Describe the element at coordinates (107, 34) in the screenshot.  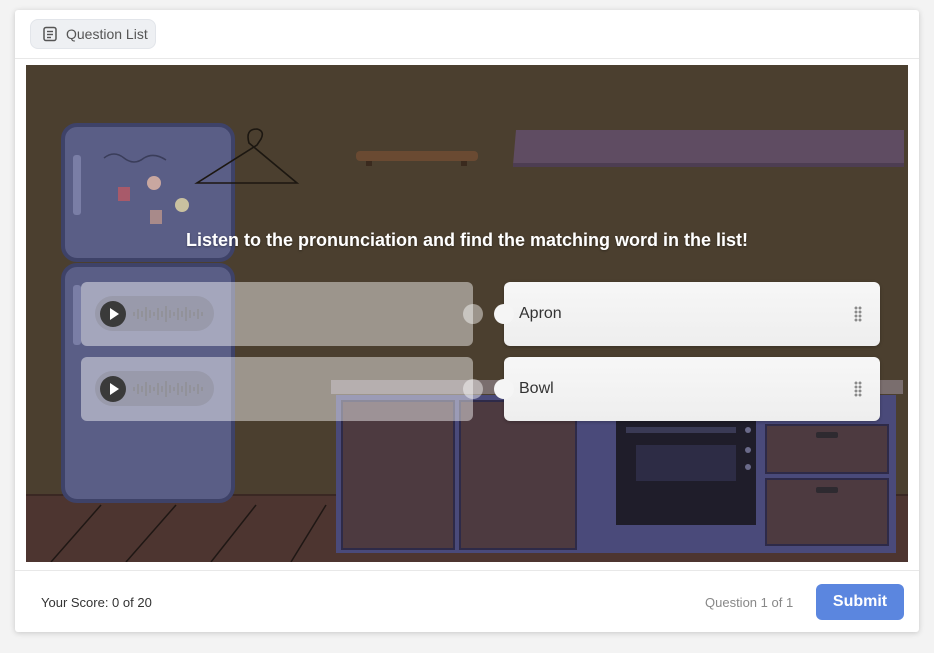
I see `question-list-label: Question List` at that location.